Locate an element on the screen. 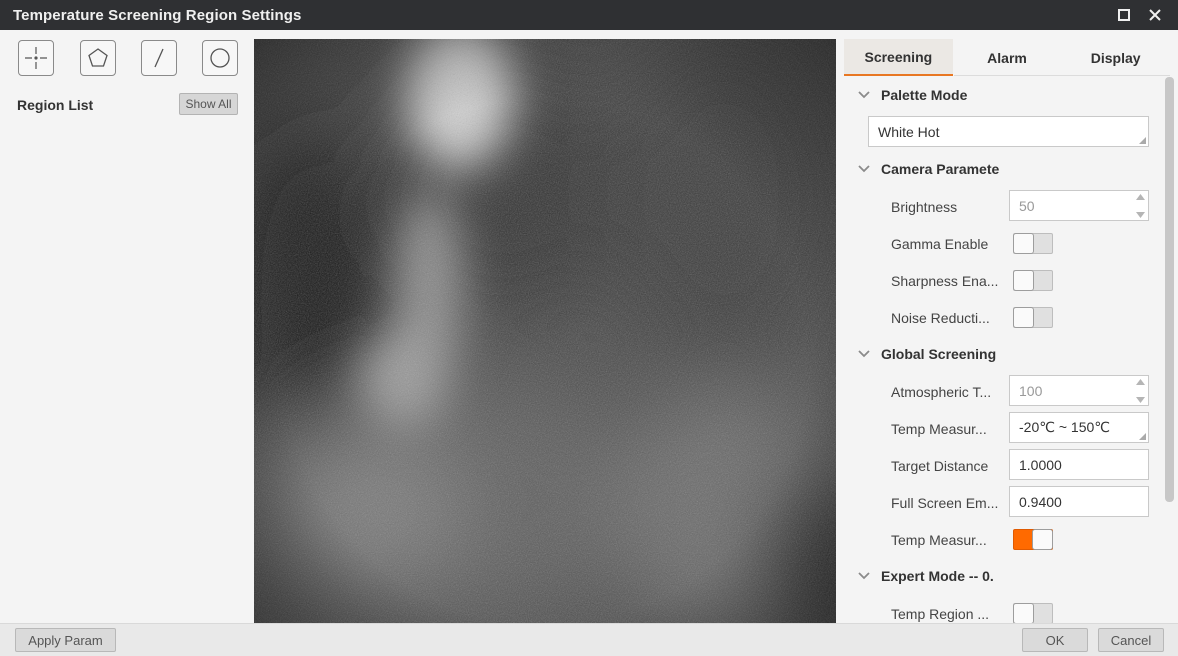 The image size is (1178, 656). circle-tool-button is located at coordinates (220, 58).